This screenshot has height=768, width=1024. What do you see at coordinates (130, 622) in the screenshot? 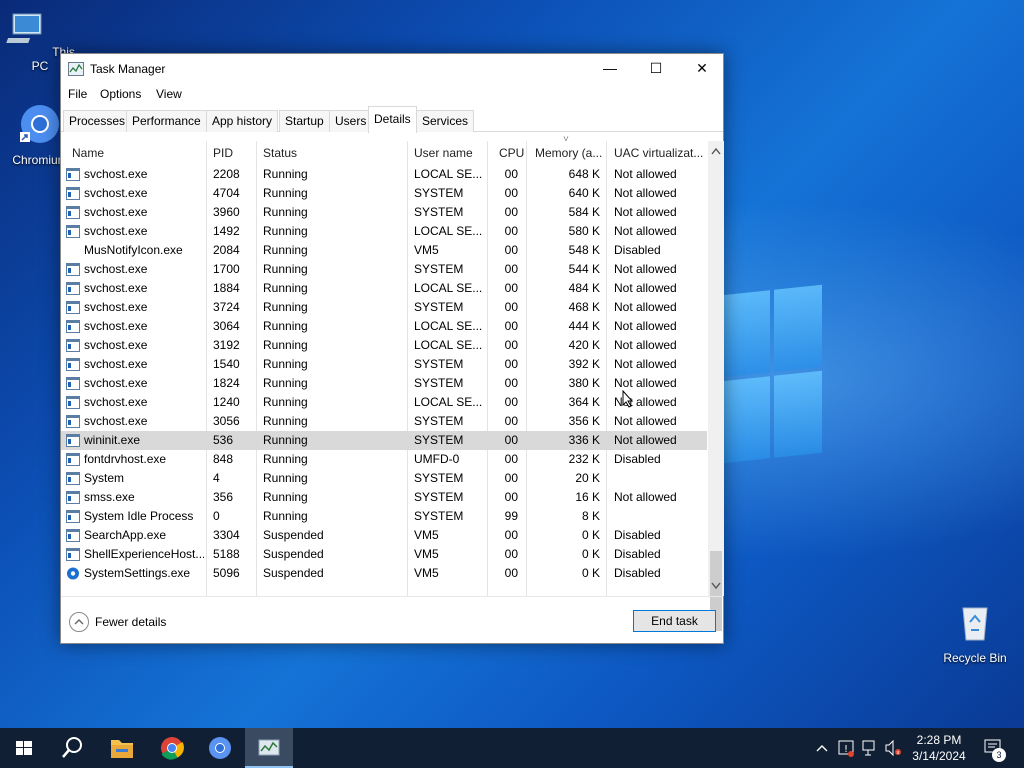
I see `fewer-details-link: Fewer details` at bounding box center [130, 622].